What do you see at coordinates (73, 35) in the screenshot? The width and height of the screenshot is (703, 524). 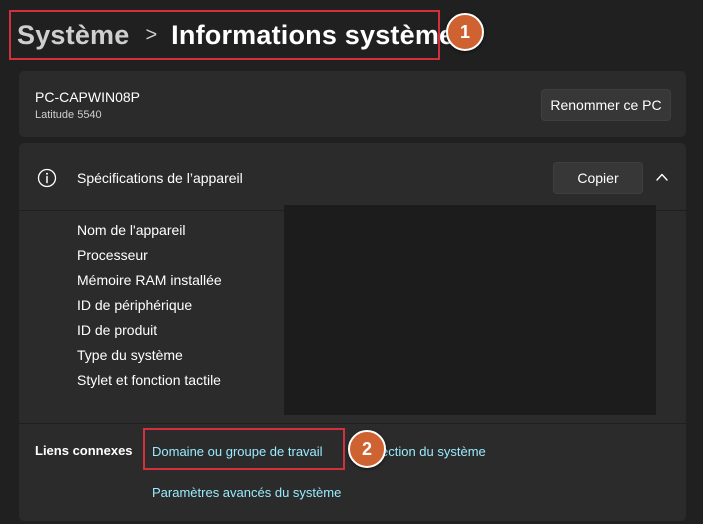 I see `breadcrumb-parent-systeme: Système` at bounding box center [73, 35].